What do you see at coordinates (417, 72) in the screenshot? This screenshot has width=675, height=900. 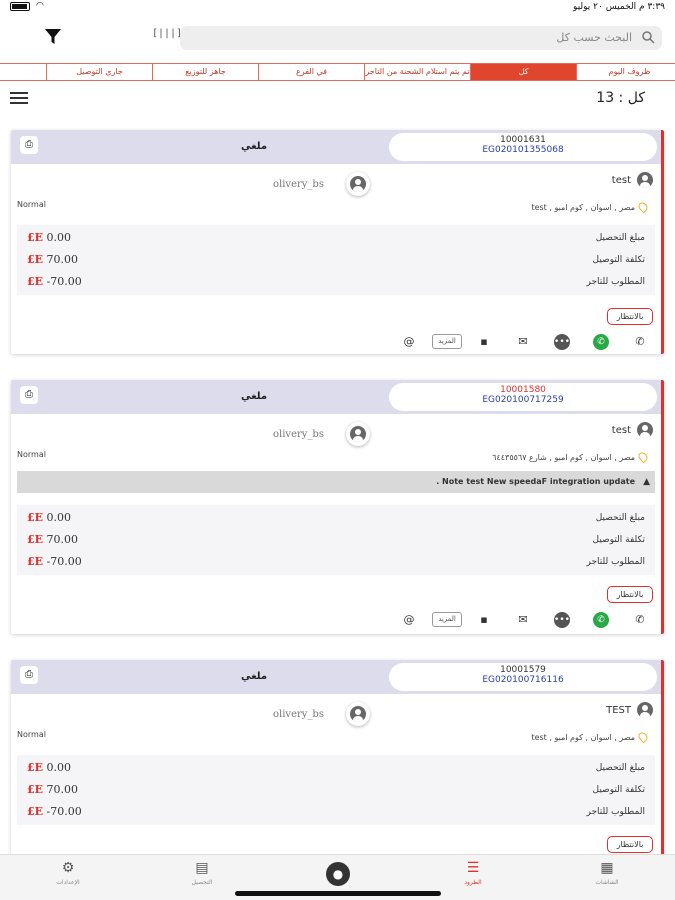 I see `tab-picked-up: تم يتم استلام الشحنة من التاجر` at bounding box center [417, 72].